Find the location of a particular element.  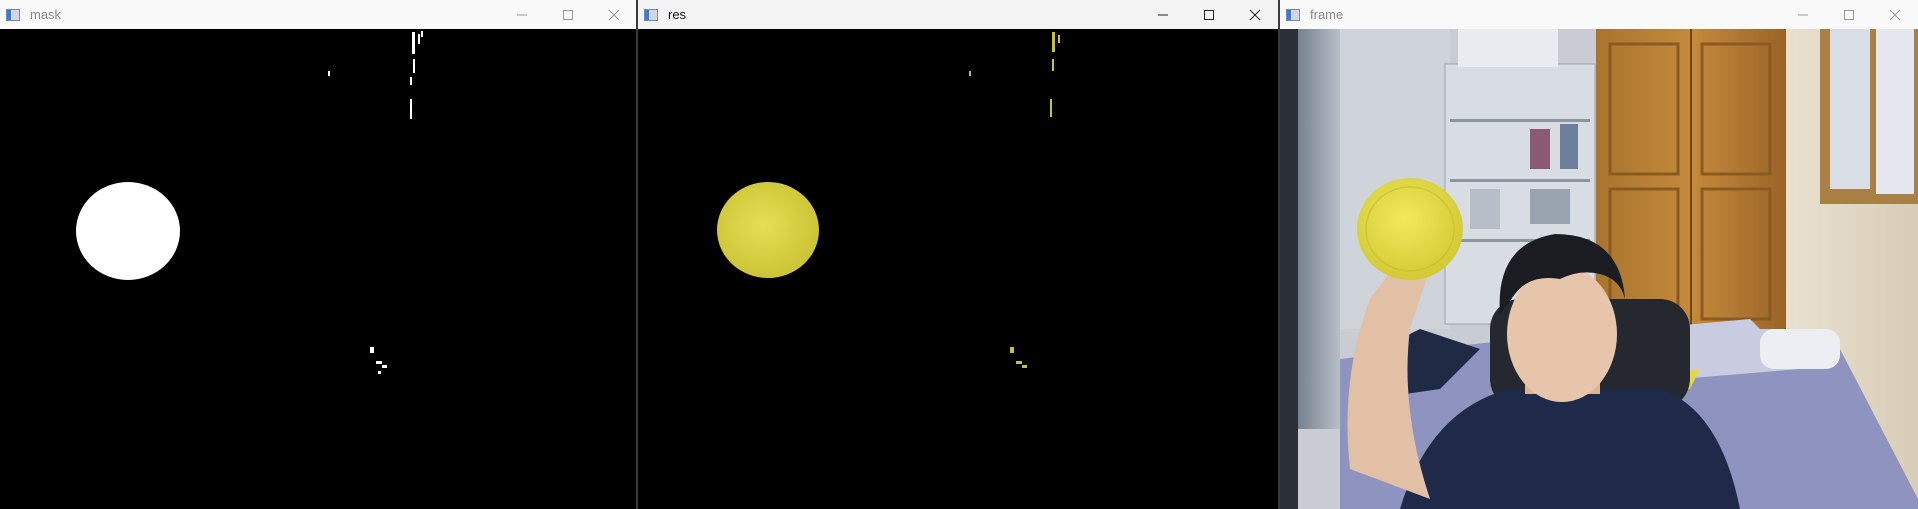

window-title: frame is located at coordinates (1327, 14).